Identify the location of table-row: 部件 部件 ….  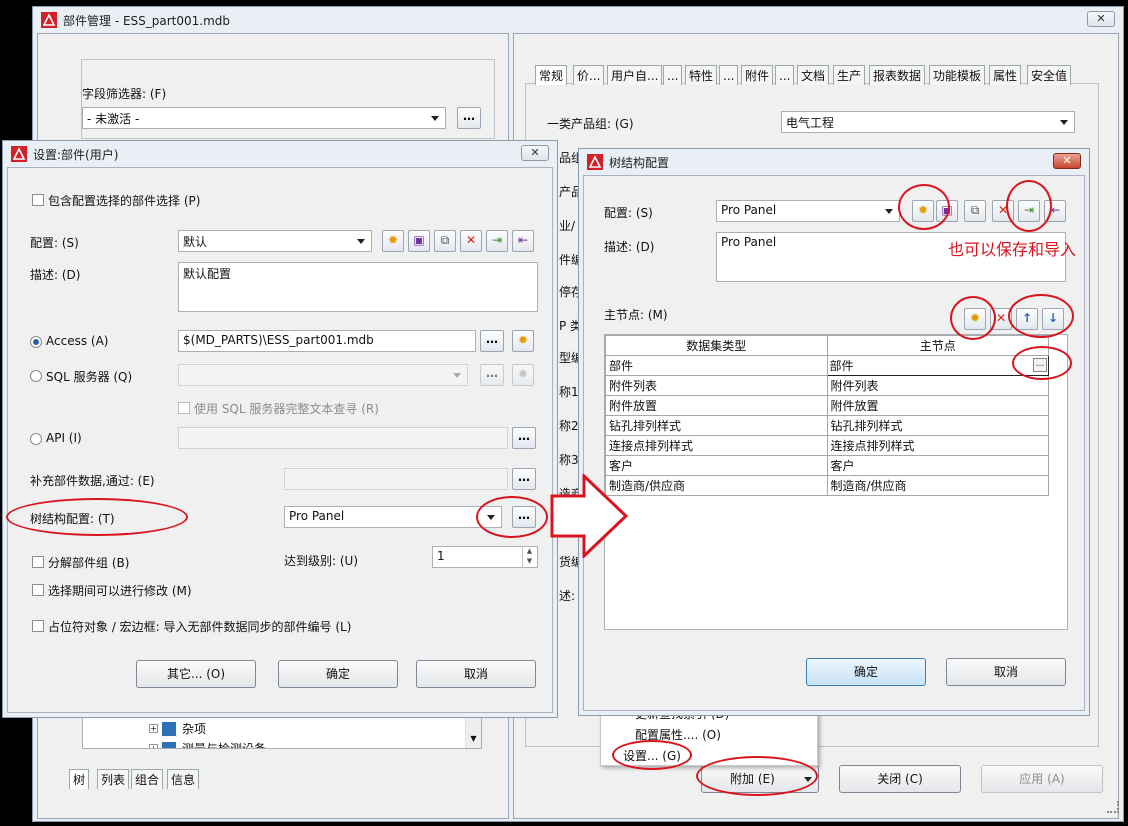
(827, 365).